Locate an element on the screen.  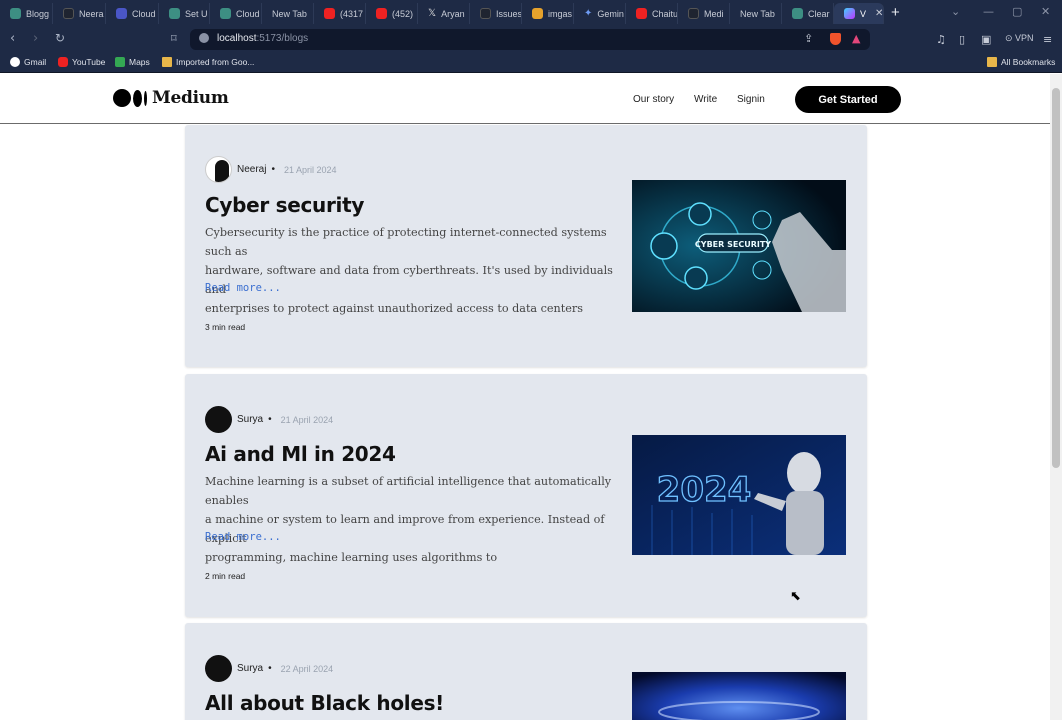
image-text: 2024 is located at coordinates (704, 490).